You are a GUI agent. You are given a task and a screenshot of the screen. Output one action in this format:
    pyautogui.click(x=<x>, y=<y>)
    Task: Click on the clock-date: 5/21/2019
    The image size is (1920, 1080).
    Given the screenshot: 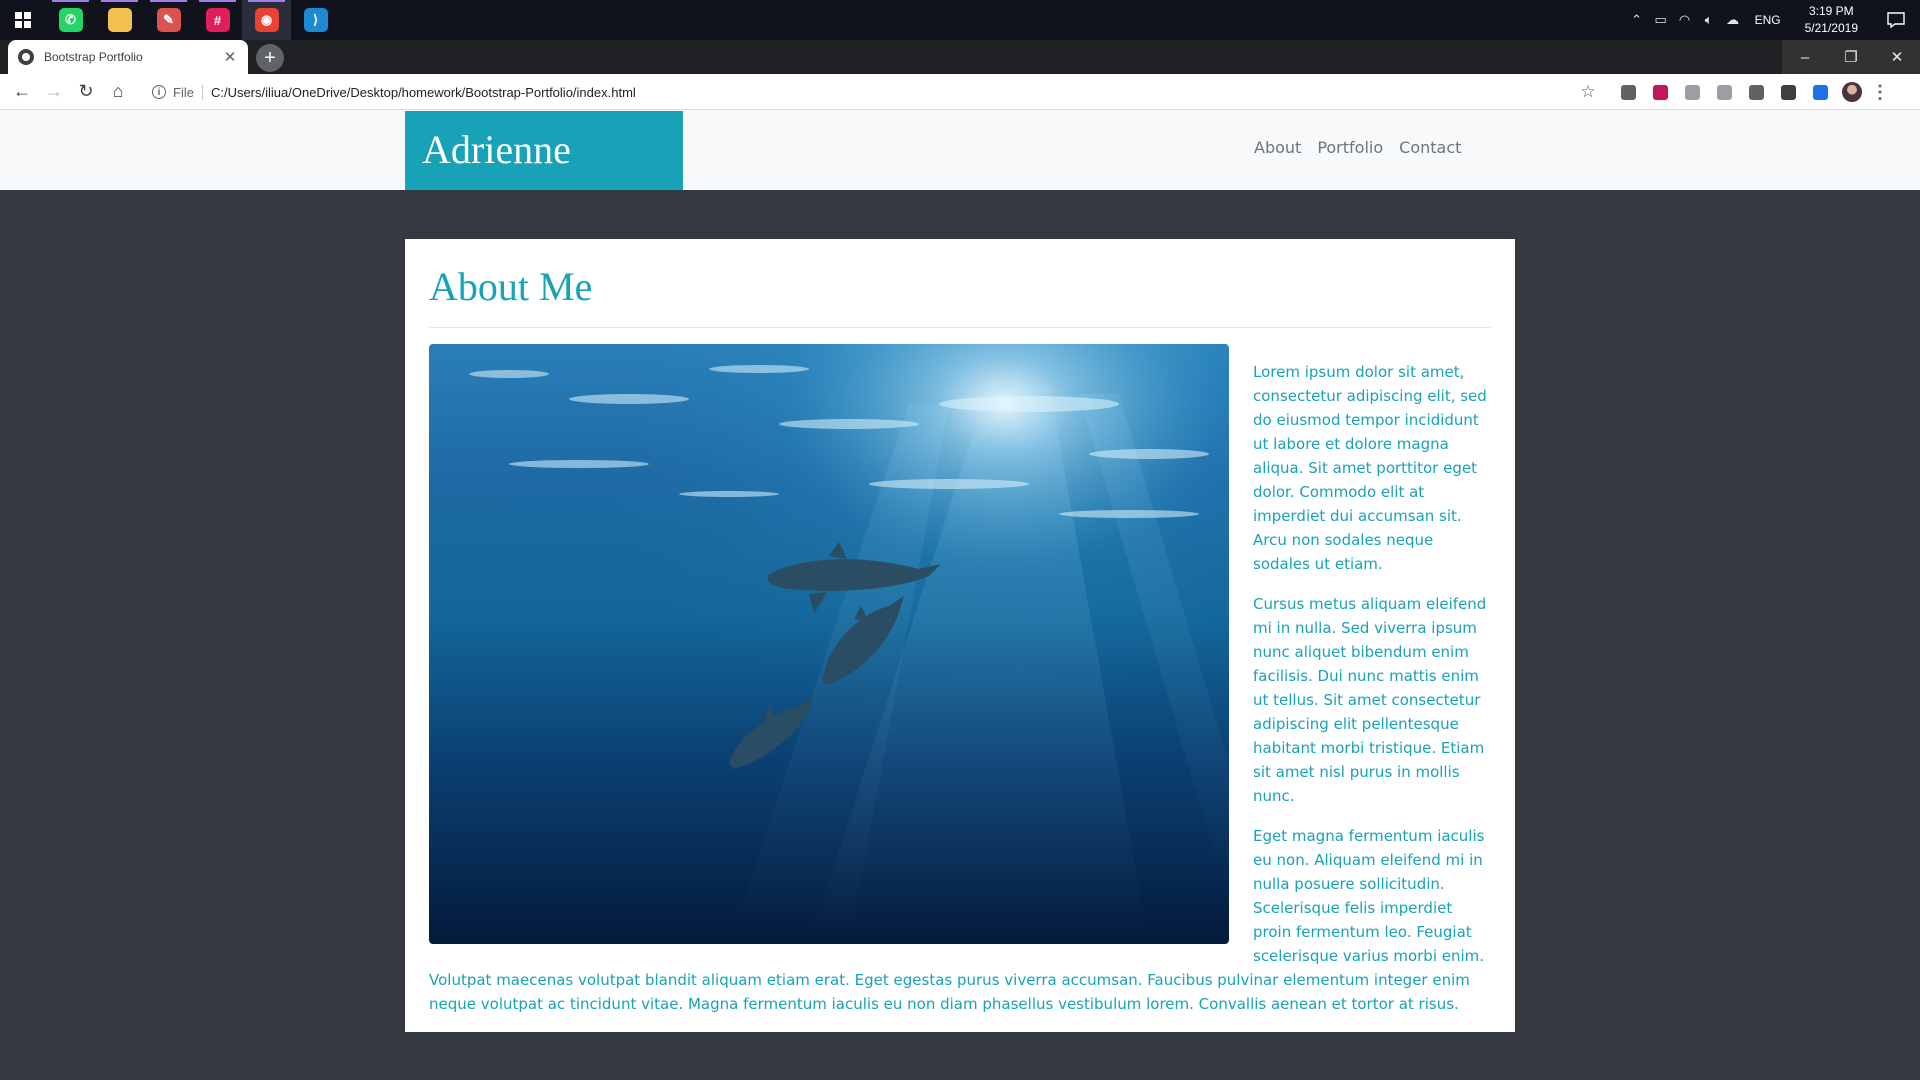 What is the action you would take?
    pyautogui.click(x=1831, y=28)
    